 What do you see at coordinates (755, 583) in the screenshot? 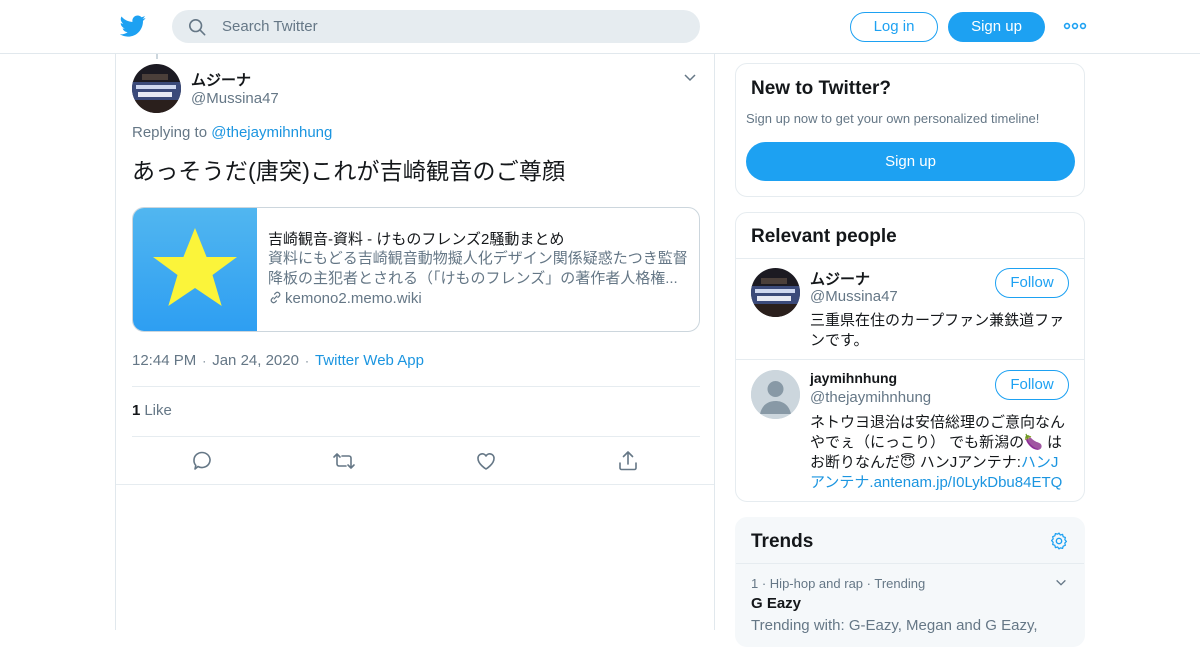
I see `trend-rank: 1` at bounding box center [755, 583].